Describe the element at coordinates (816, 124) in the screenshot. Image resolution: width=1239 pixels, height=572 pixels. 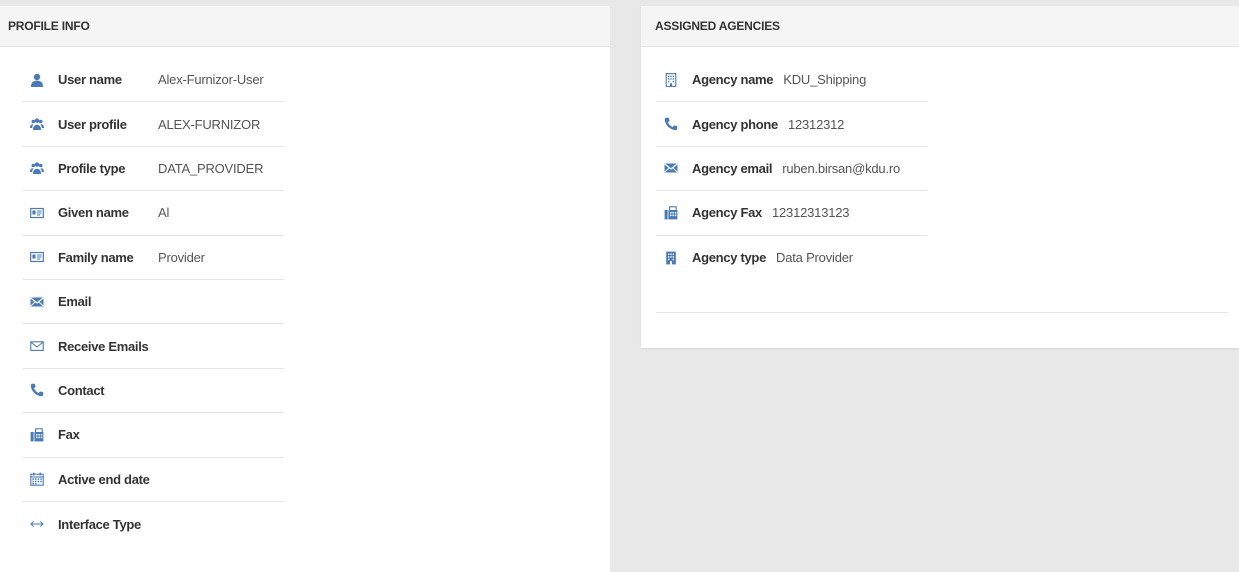
I see `agency-phone-value: 12312312` at that location.